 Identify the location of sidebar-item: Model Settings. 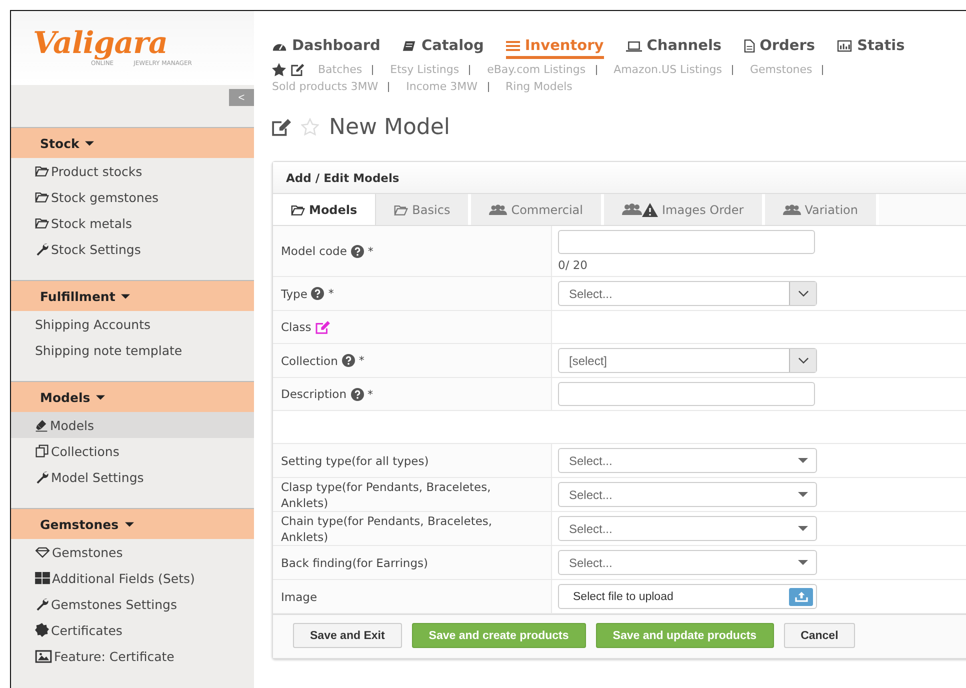
(132, 477).